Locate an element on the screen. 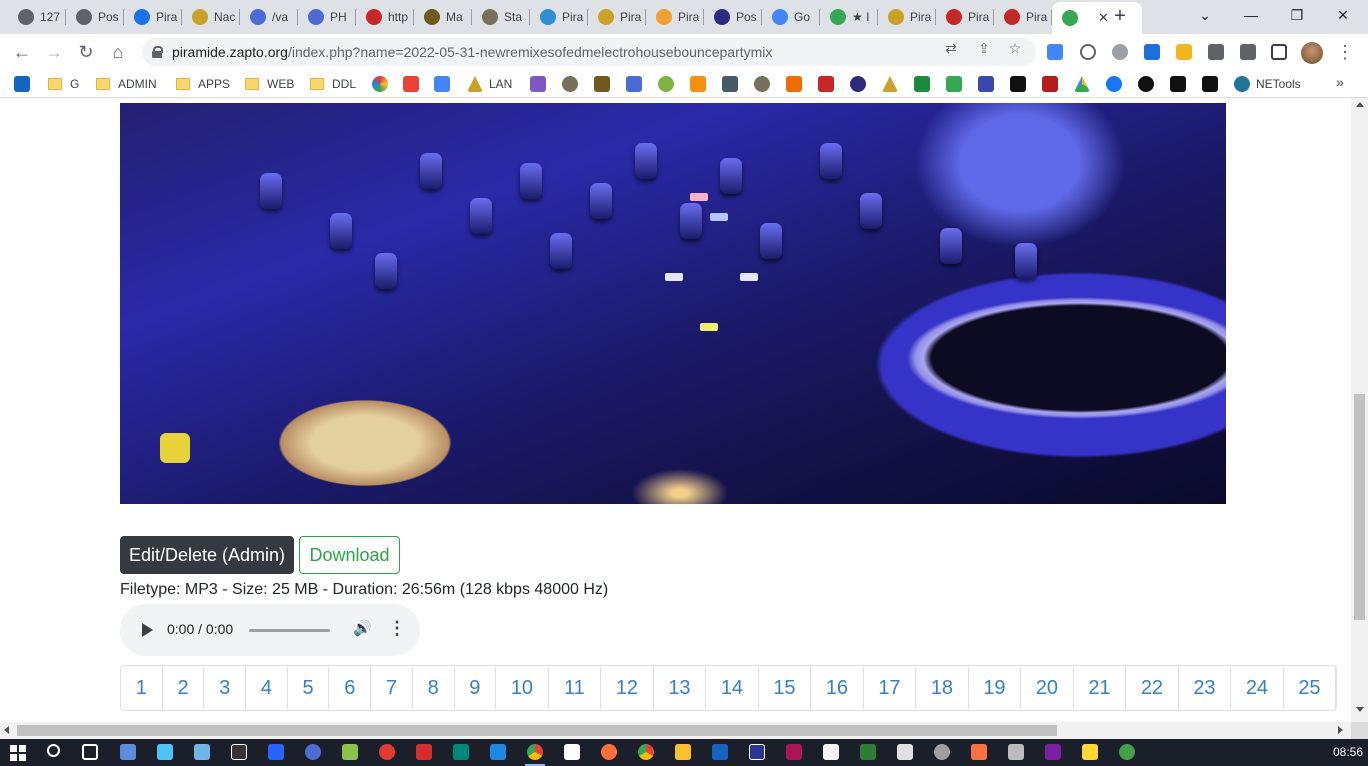 Image resolution: width=1368 pixels, height=766 pixels. horizontal-scroll-thumb is located at coordinates (537, 730).